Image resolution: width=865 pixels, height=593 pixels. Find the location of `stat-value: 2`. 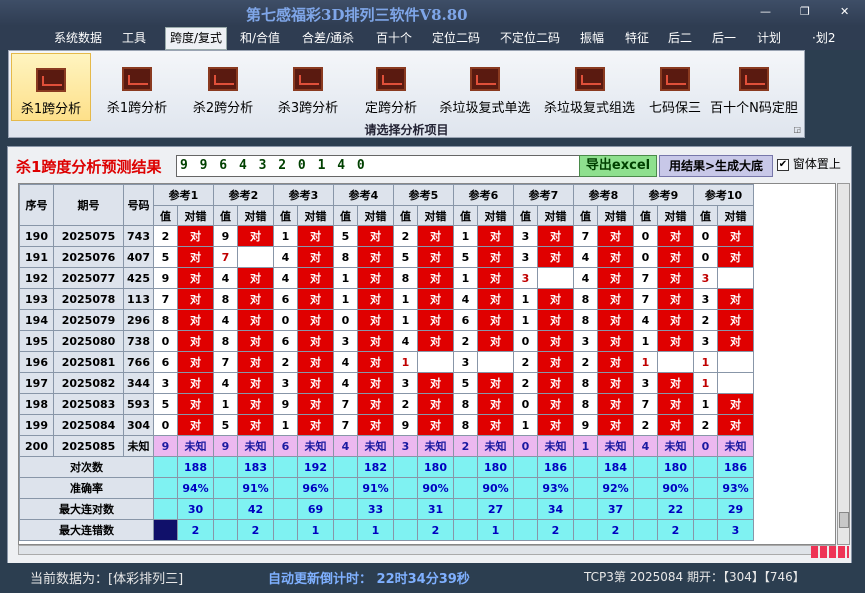

stat-value: 2 is located at coordinates (435, 530).